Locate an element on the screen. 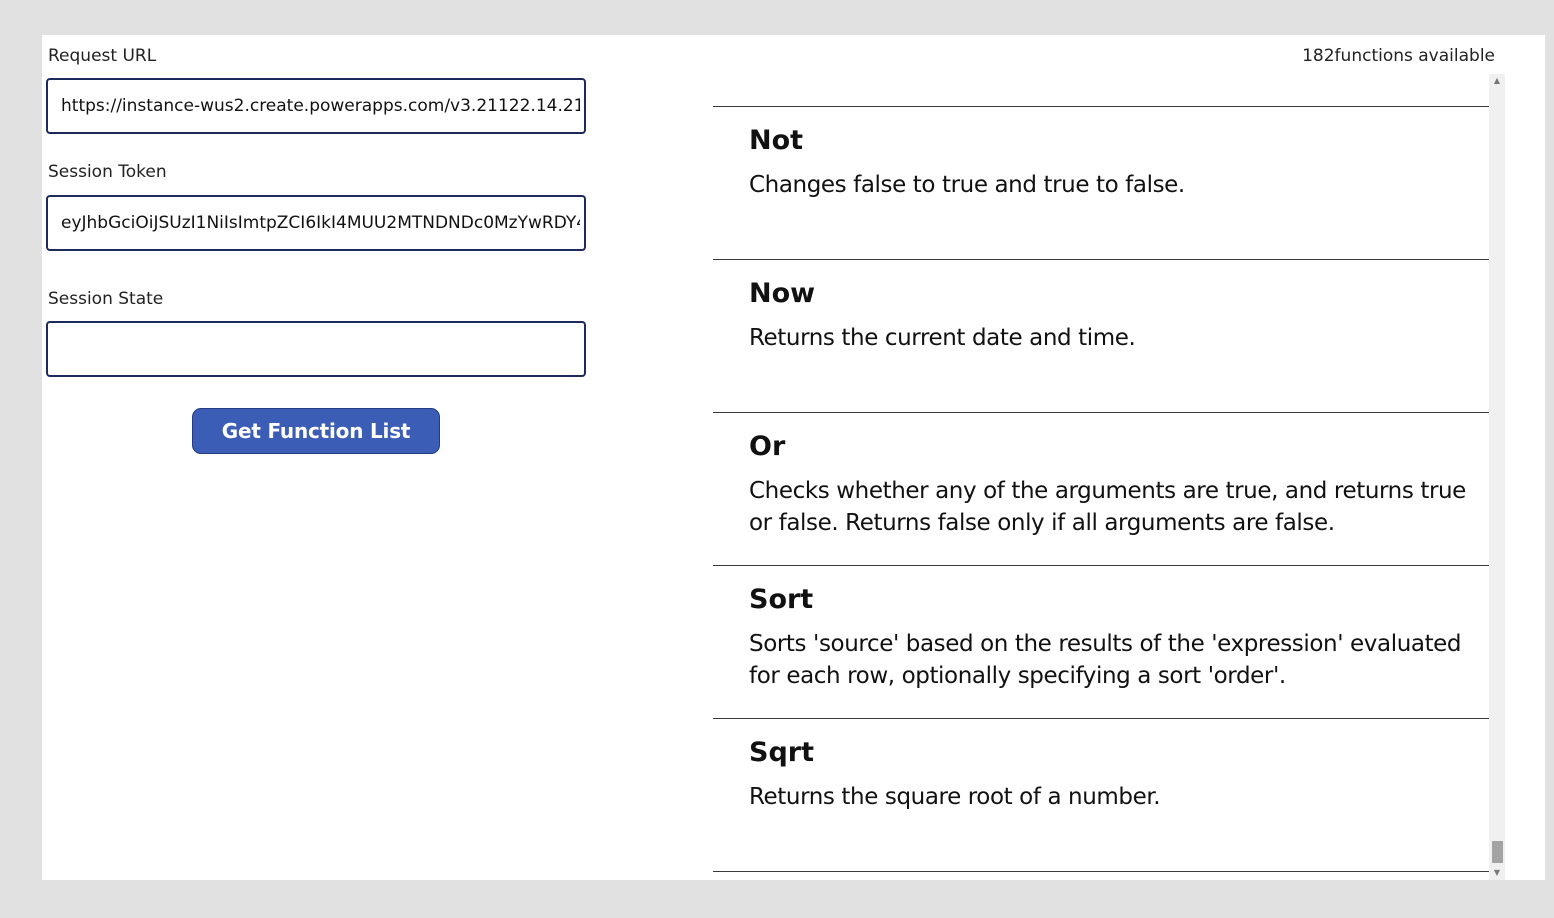  function-list-item is located at coordinates (1101, 90).